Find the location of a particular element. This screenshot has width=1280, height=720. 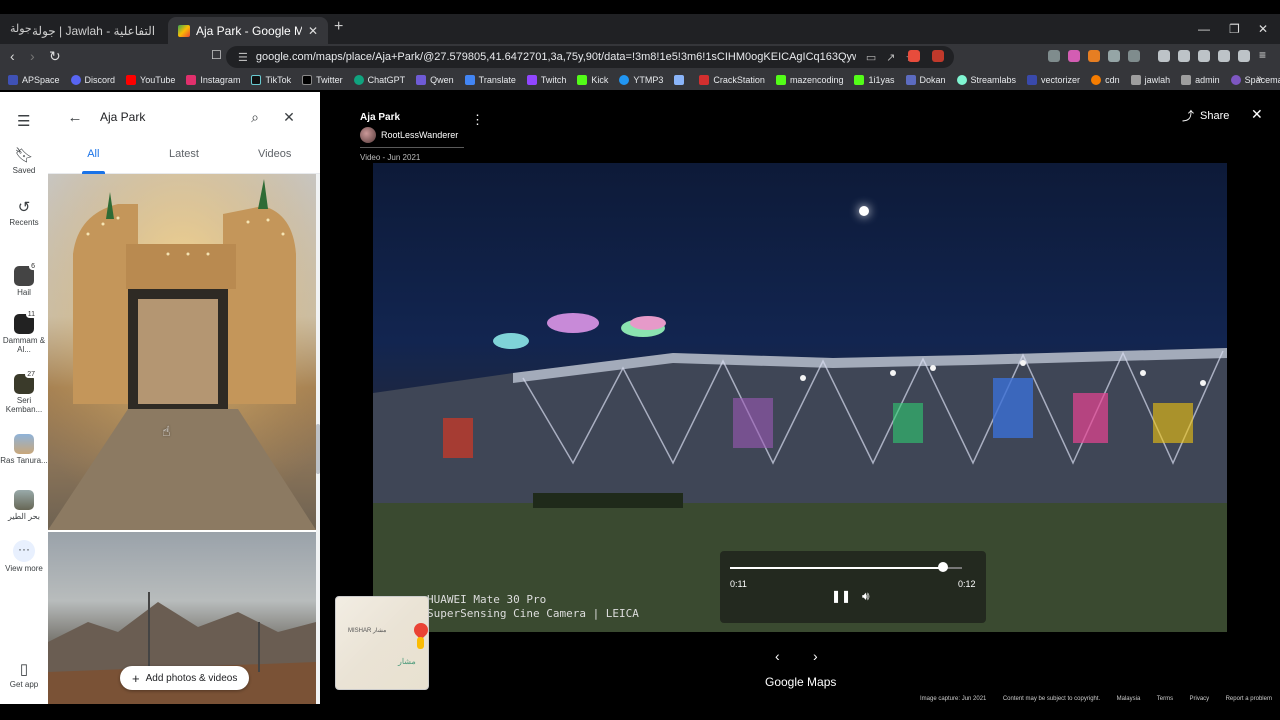

photo-thumbnail is located at coordinates (182, 352).